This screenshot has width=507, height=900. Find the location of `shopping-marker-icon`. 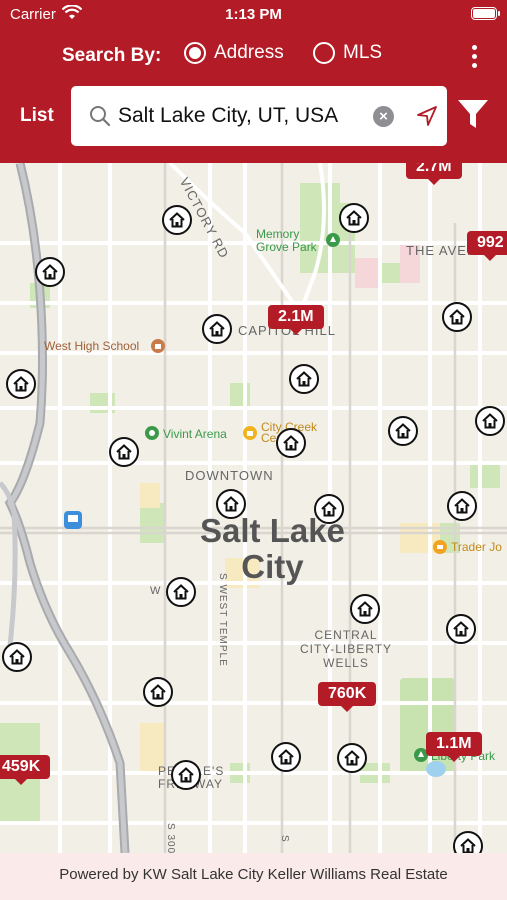

shopping-marker-icon is located at coordinates (250, 433).